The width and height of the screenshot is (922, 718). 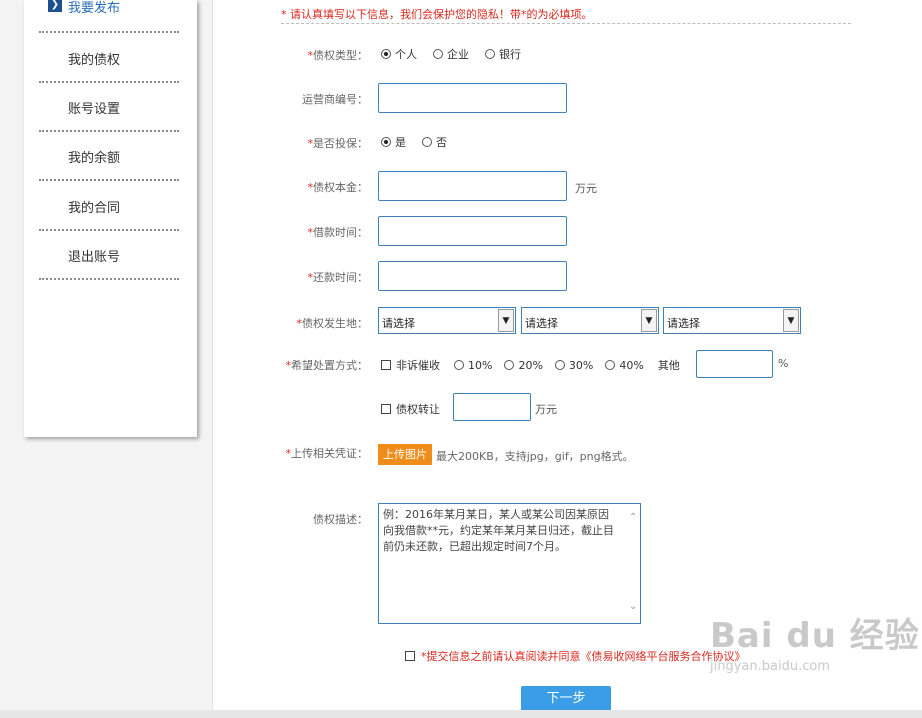 I want to click on radio-rate-10: 10%, so click(x=473, y=365).